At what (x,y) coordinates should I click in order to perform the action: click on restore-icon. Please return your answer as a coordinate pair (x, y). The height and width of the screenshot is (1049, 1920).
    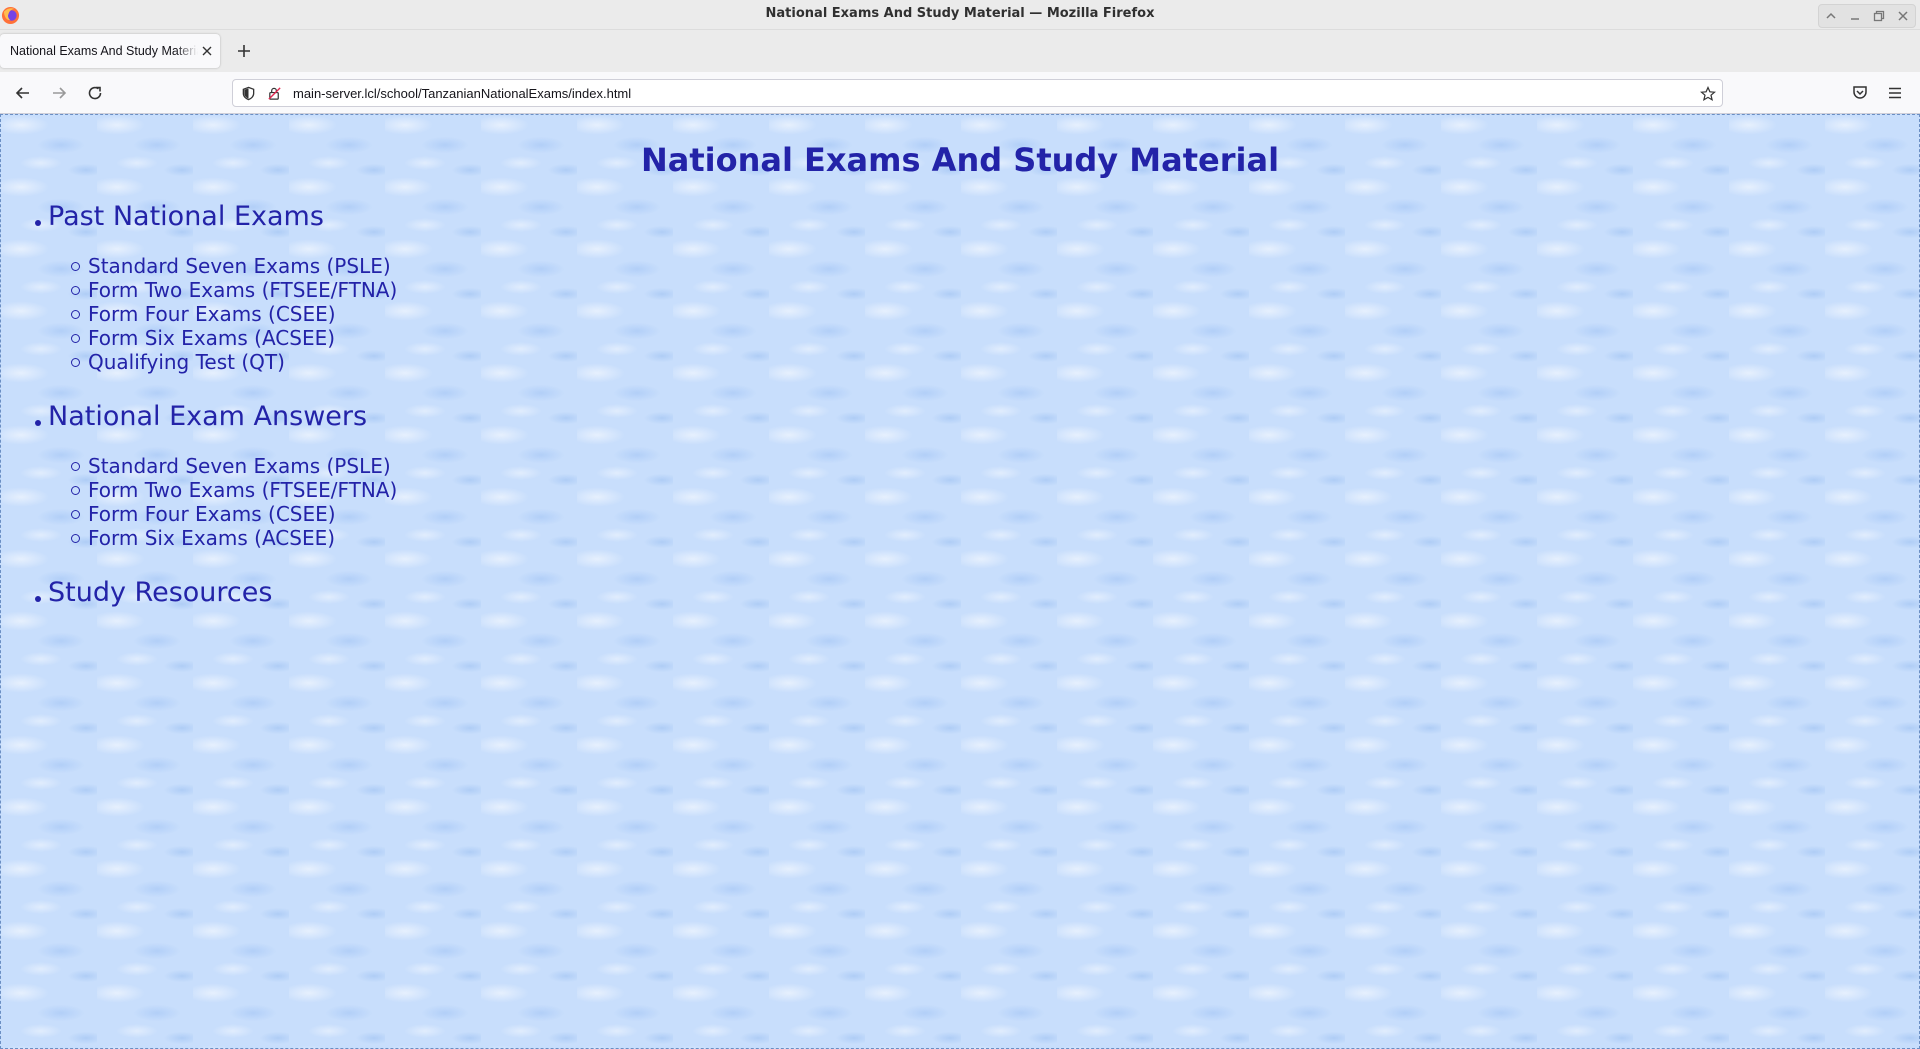
    Looking at the image, I should click on (1879, 16).